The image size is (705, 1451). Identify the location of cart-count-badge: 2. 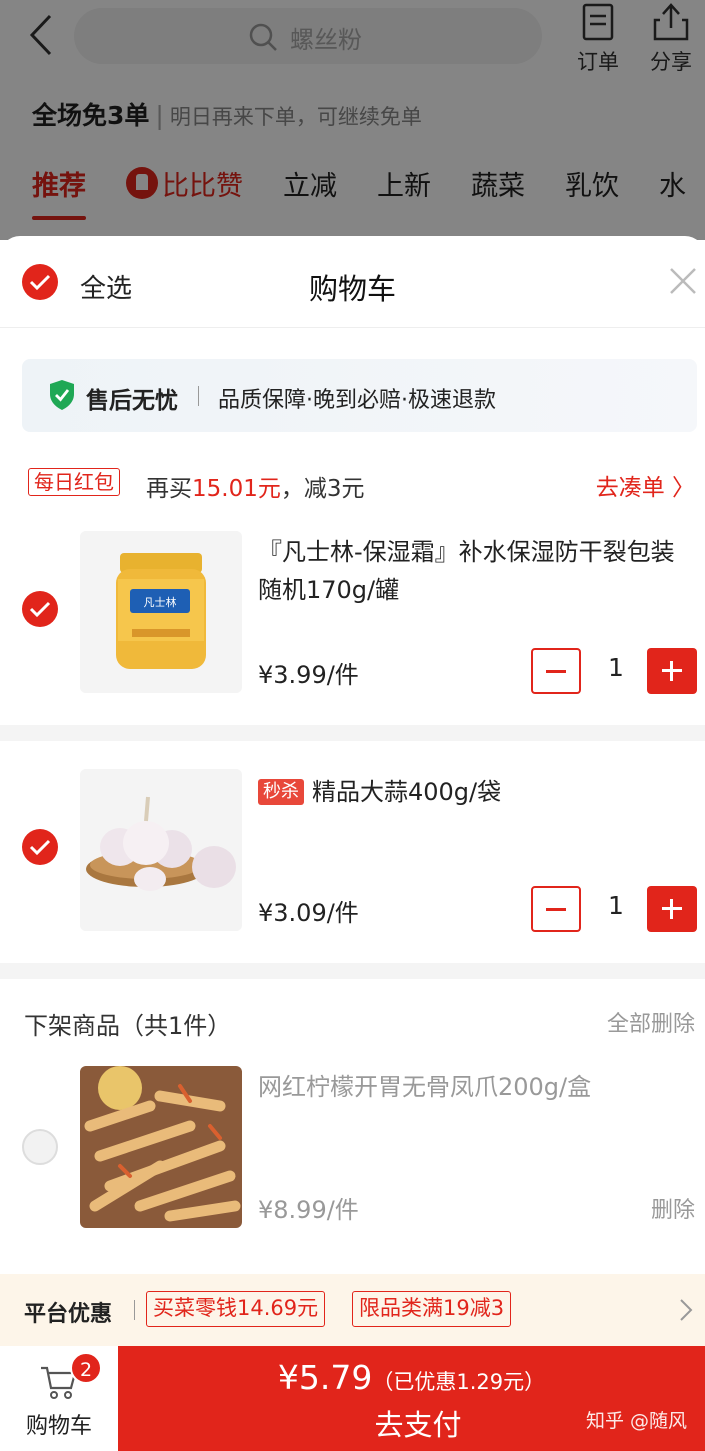
(86, 1368).